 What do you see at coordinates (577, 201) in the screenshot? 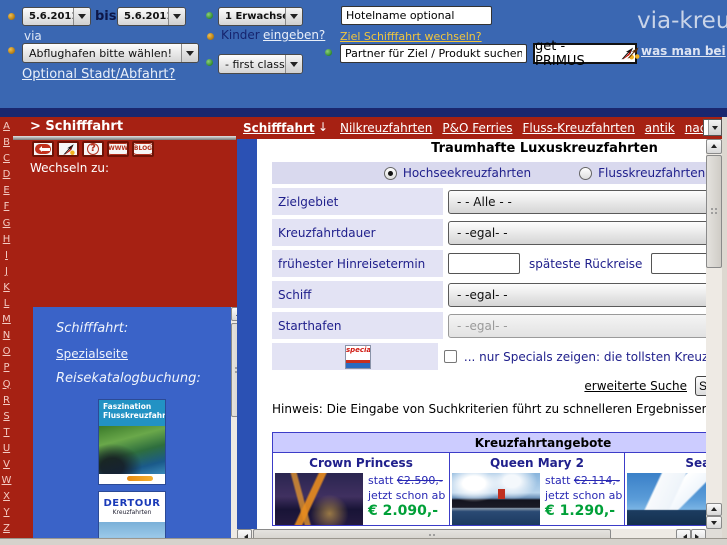
I see `zielgebiet-select: - - Alle - -` at bounding box center [577, 201].